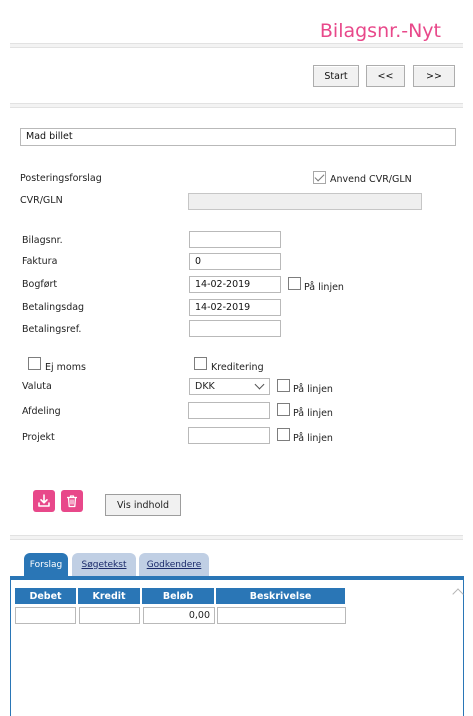 This screenshot has height=716, width=473. I want to click on ej-moms-checkbox, so click(34, 363).